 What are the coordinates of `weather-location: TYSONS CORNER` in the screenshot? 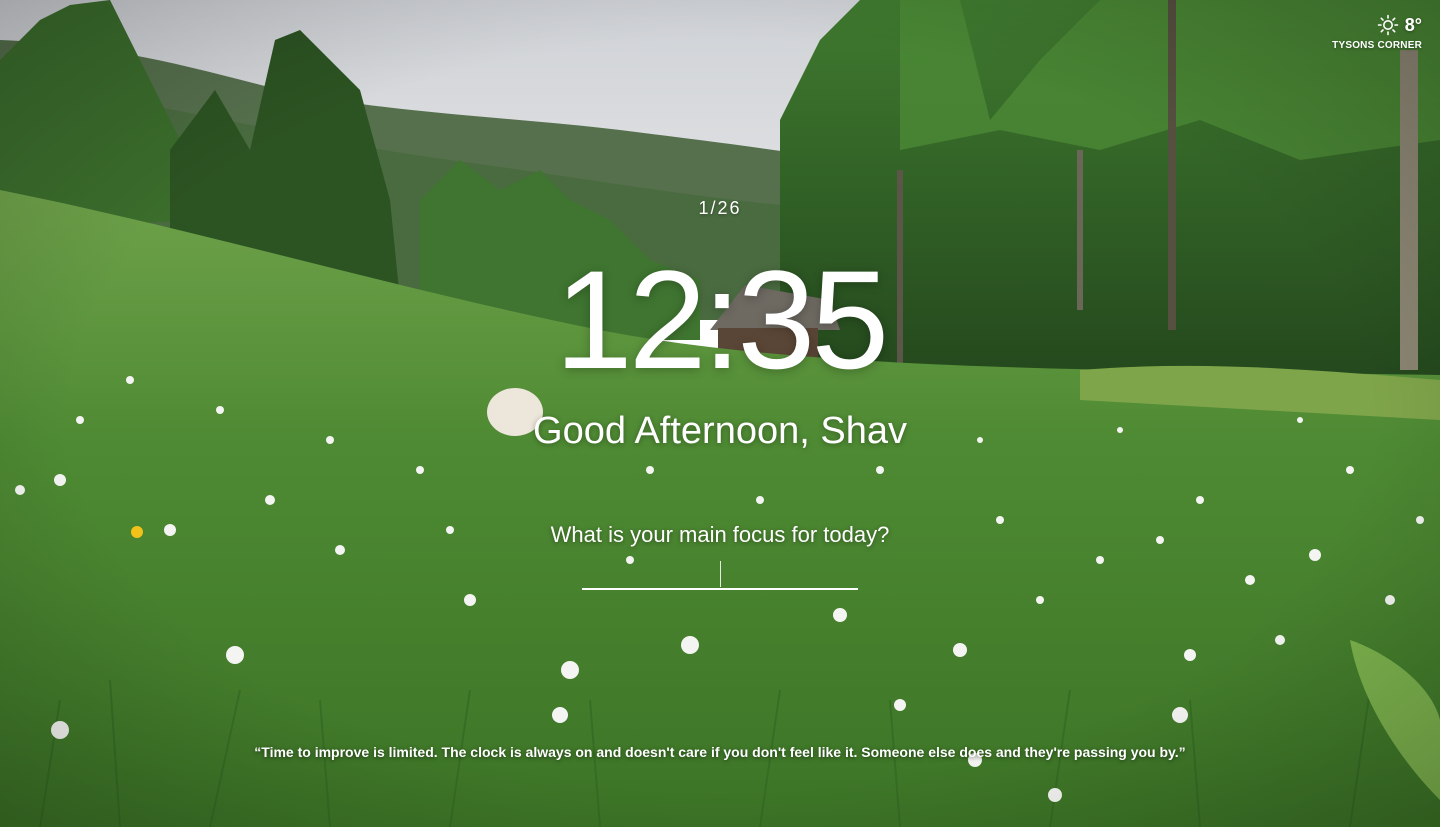 It's located at (1377, 45).